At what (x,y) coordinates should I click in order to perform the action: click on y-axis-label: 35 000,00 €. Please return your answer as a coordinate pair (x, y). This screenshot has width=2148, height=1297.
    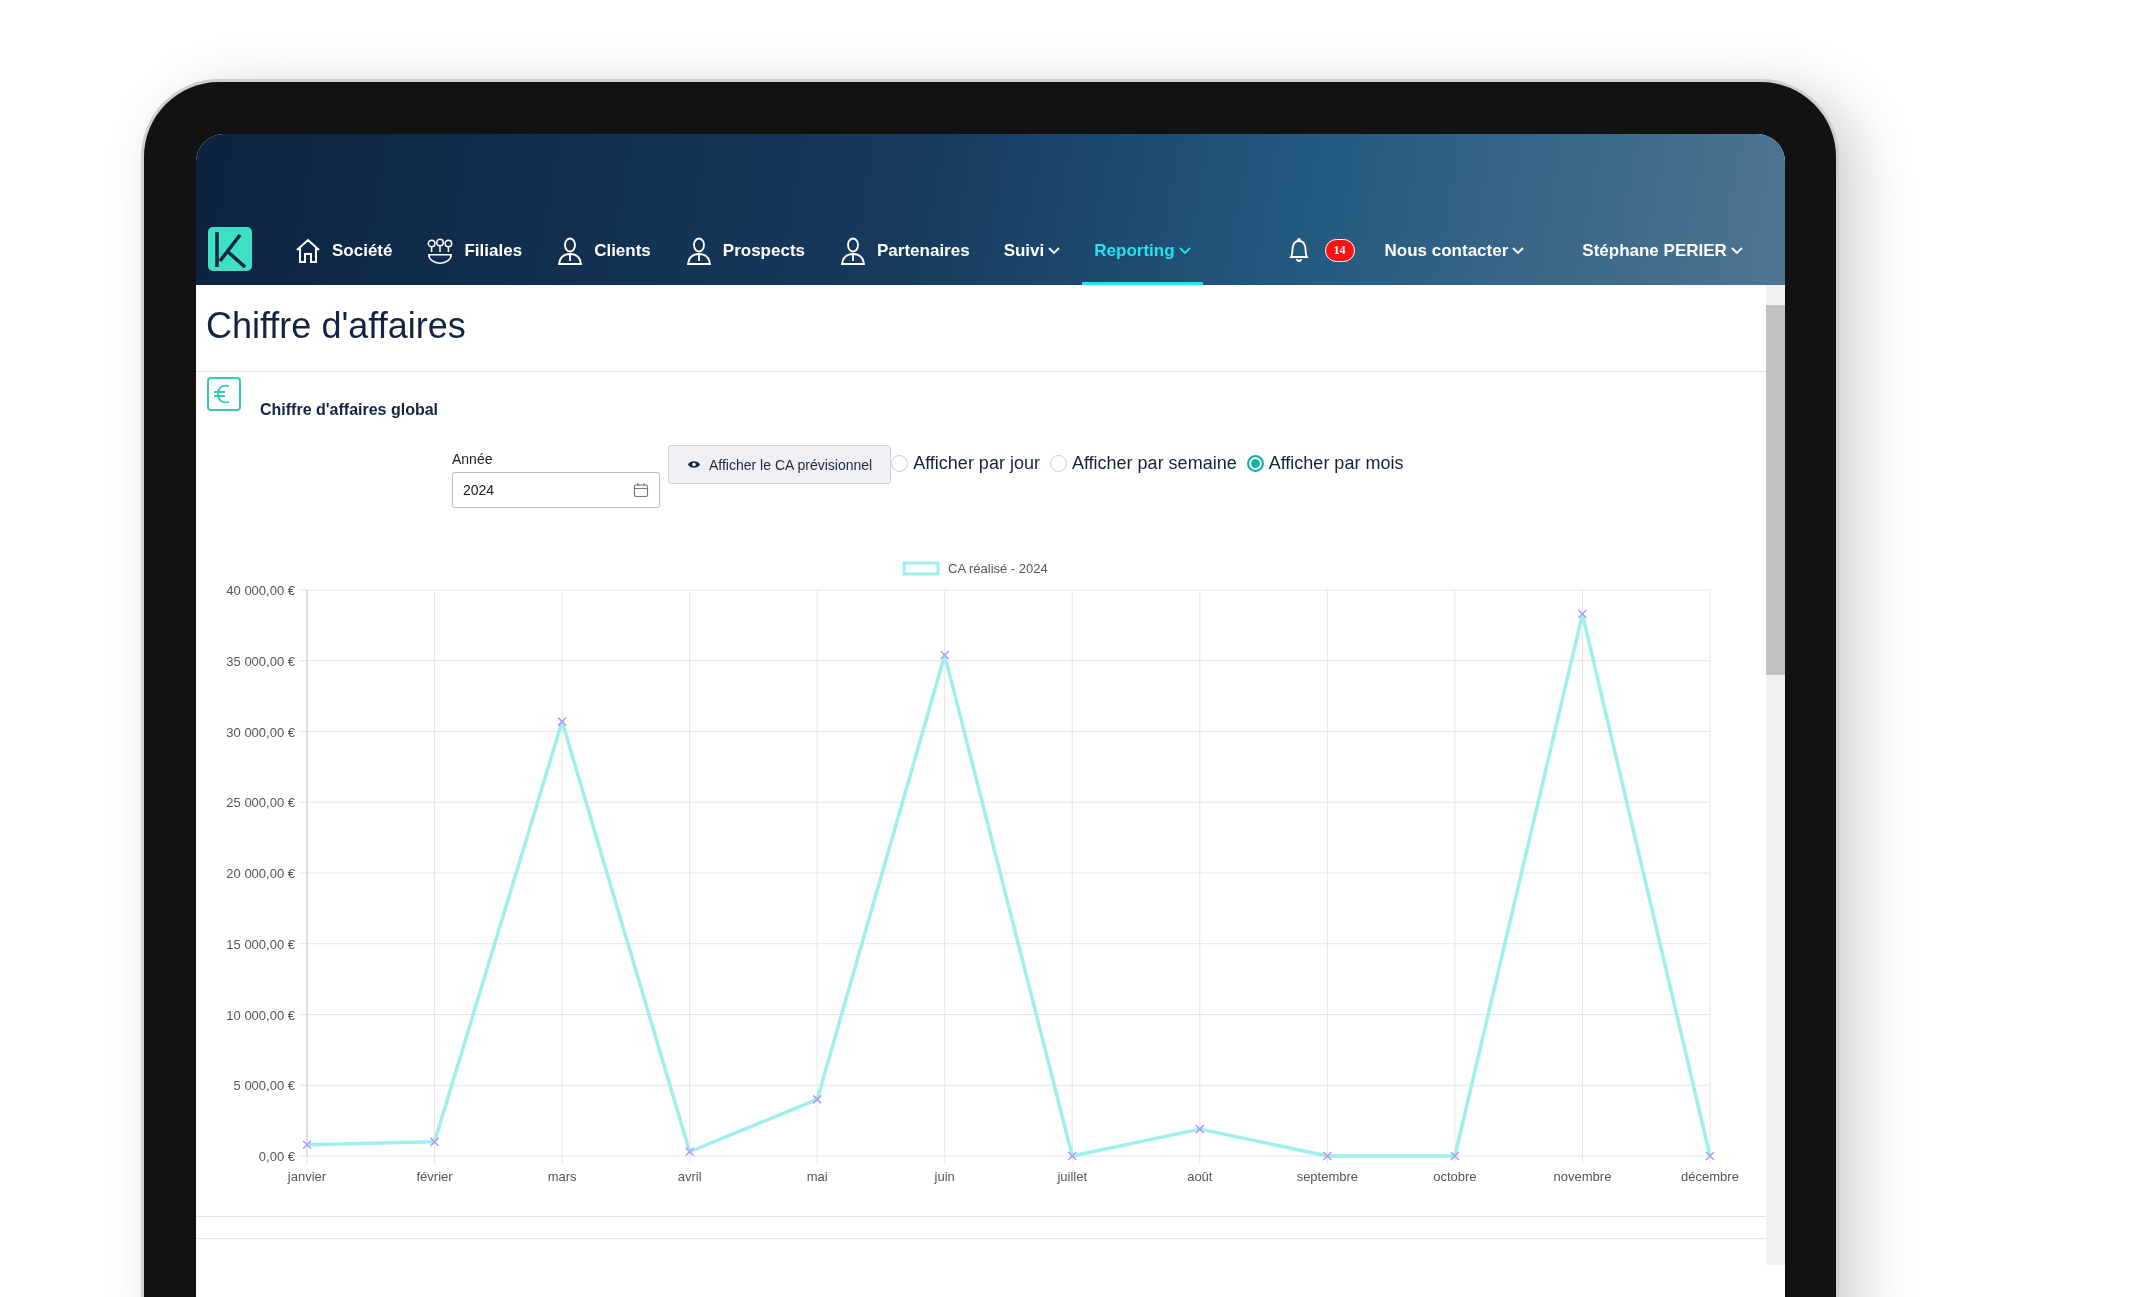
    Looking at the image, I should click on (260, 661).